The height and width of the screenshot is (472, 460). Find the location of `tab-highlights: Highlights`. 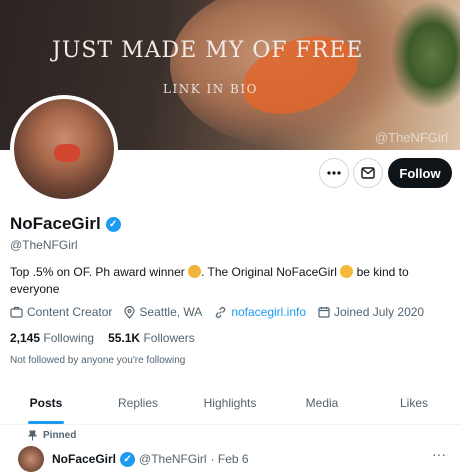

tab-highlights: Highlights is located at coordinates (230, 403).